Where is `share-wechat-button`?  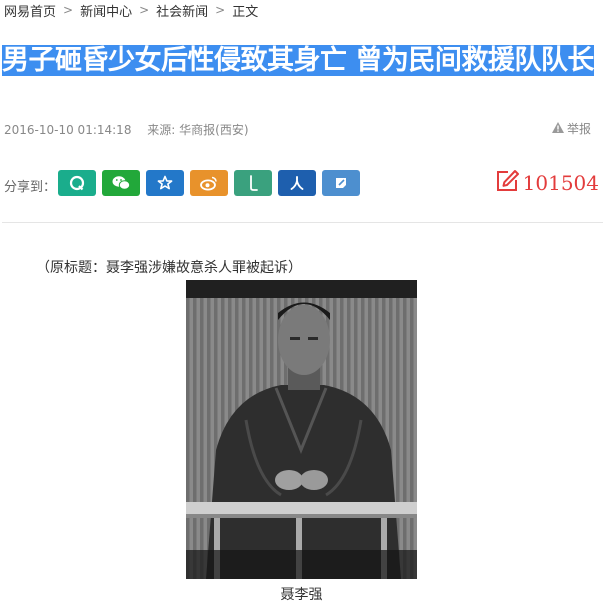 share-wechat-button is located at coordinates (121, 183).